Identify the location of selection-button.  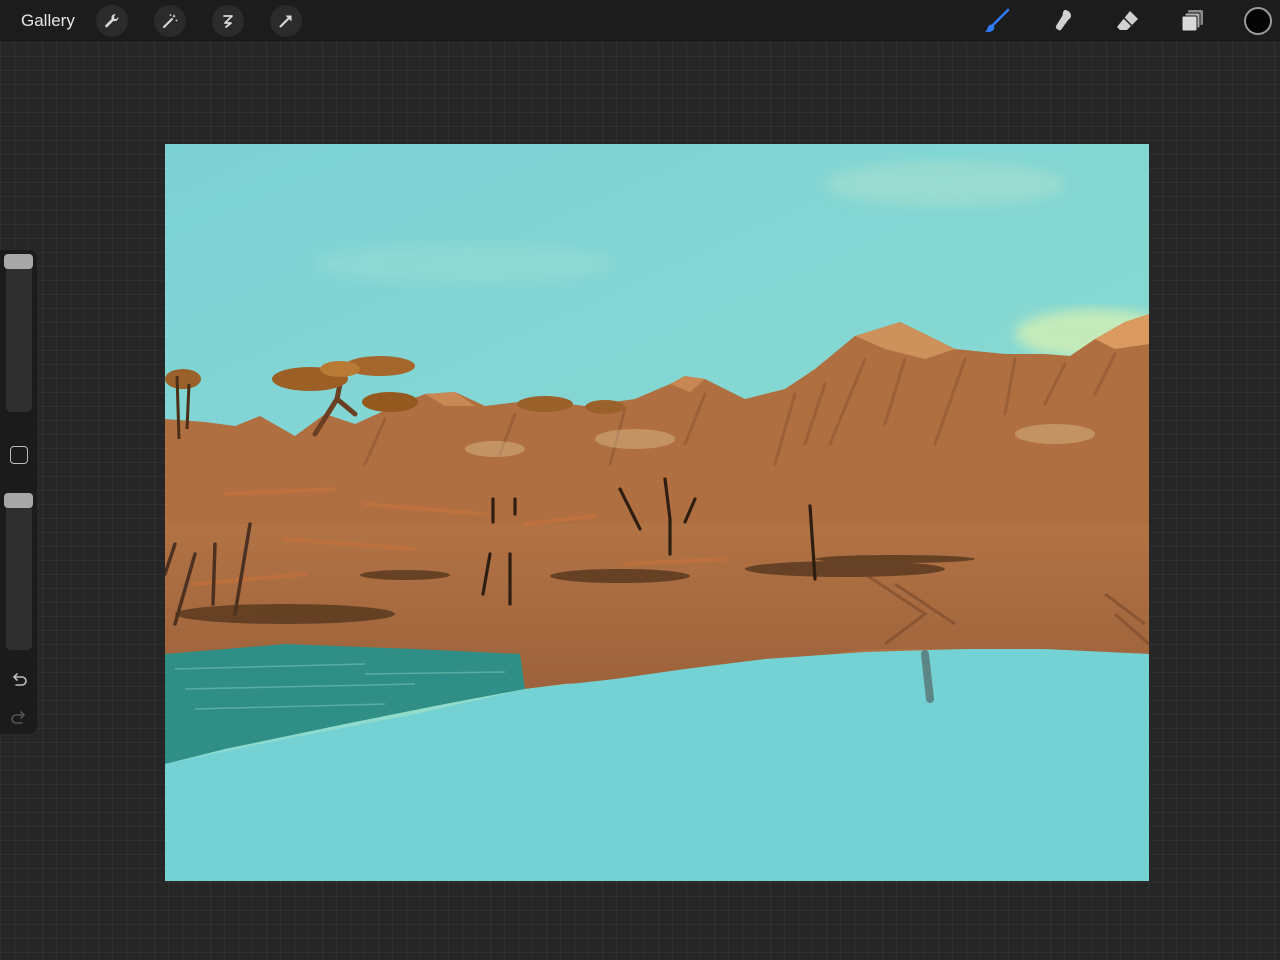
(228, 21).